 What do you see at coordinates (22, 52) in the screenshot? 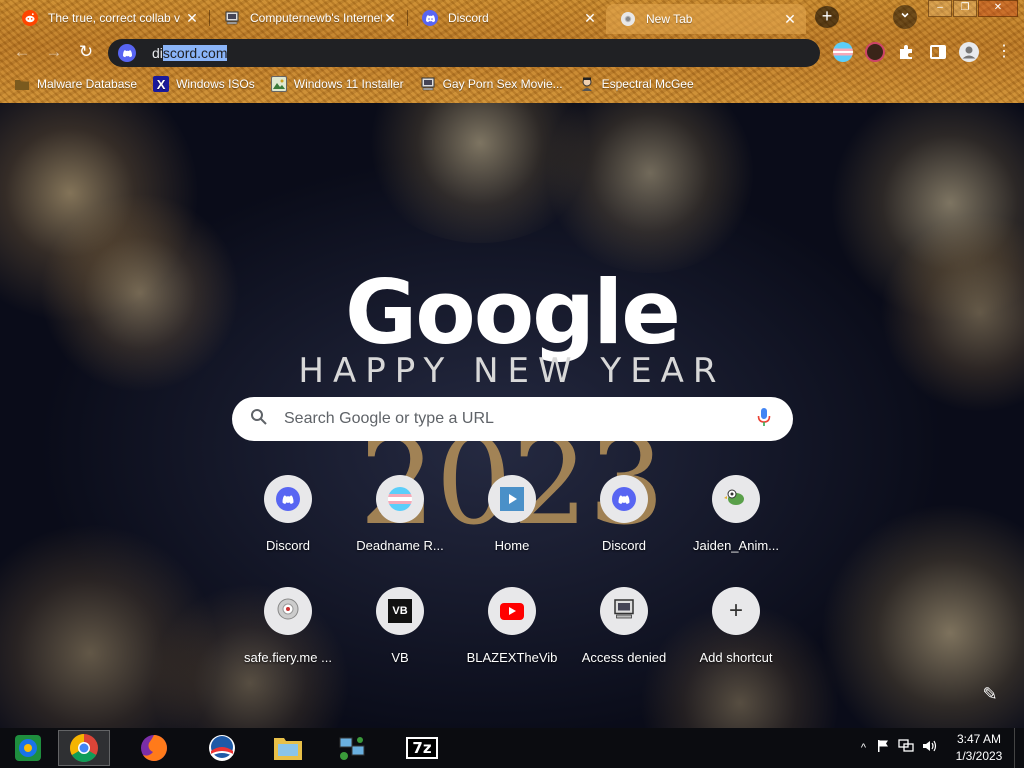
I see `back-button: ←` at bounding box center [22, 52].